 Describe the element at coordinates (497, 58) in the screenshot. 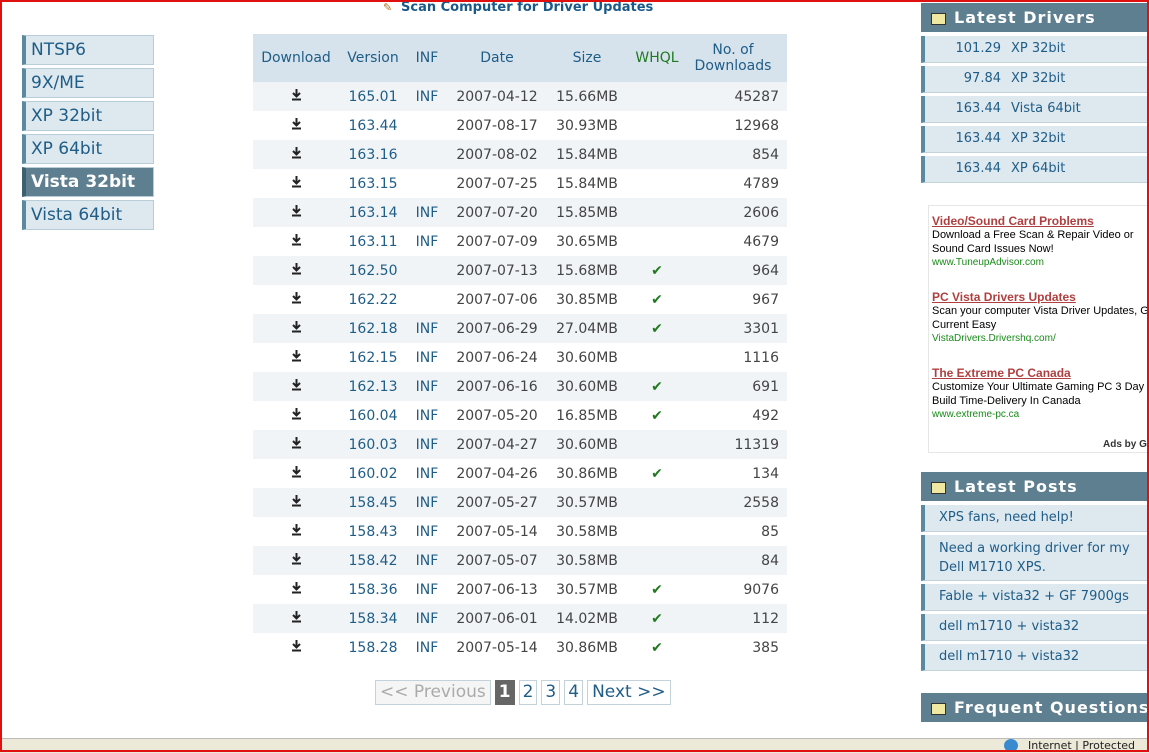

I see `header-date: Date` at that location.